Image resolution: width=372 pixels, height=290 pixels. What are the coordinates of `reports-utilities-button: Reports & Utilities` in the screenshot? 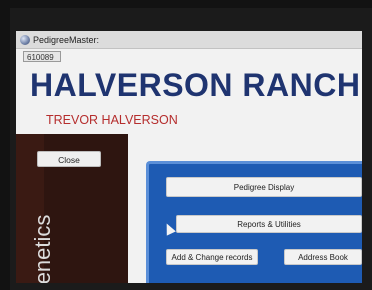 It's located at (269, 224).